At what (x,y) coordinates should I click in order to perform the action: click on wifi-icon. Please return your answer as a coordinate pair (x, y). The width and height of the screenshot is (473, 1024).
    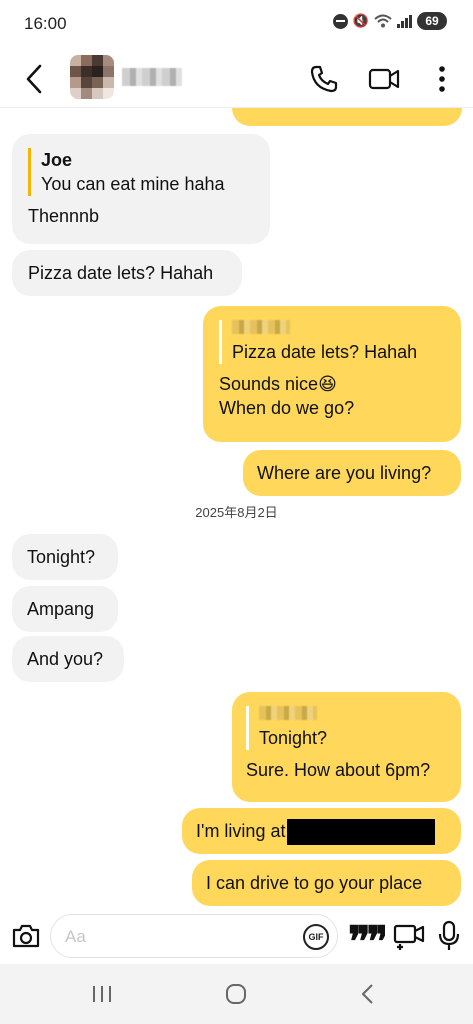
    Looking at the image, I should click on (383, 21).